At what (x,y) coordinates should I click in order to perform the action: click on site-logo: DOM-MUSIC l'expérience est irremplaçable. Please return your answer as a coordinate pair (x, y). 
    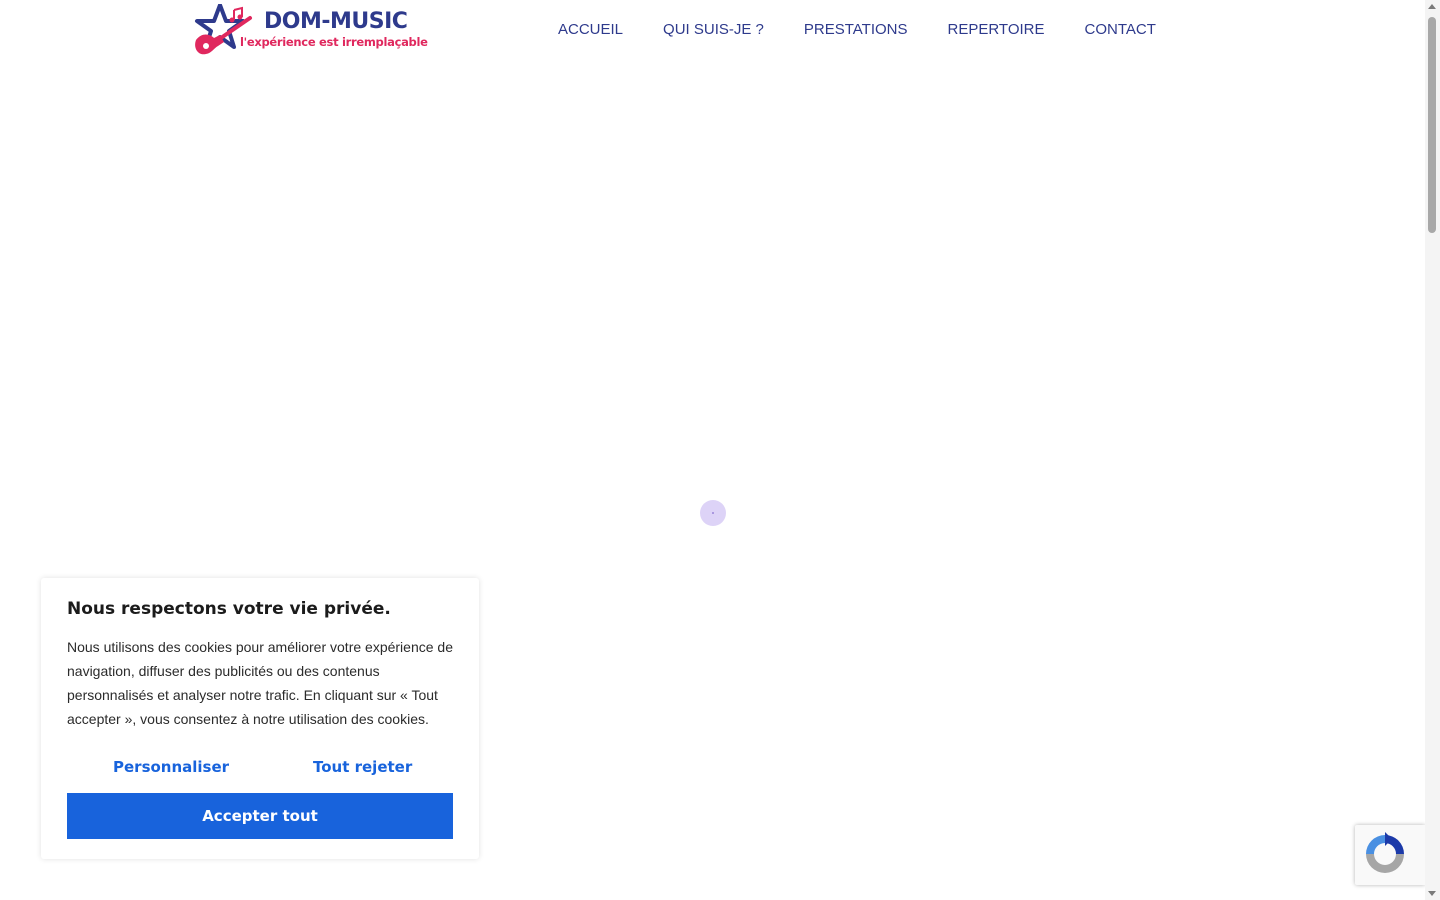
    Looking at the image, I should click on (310, 31).